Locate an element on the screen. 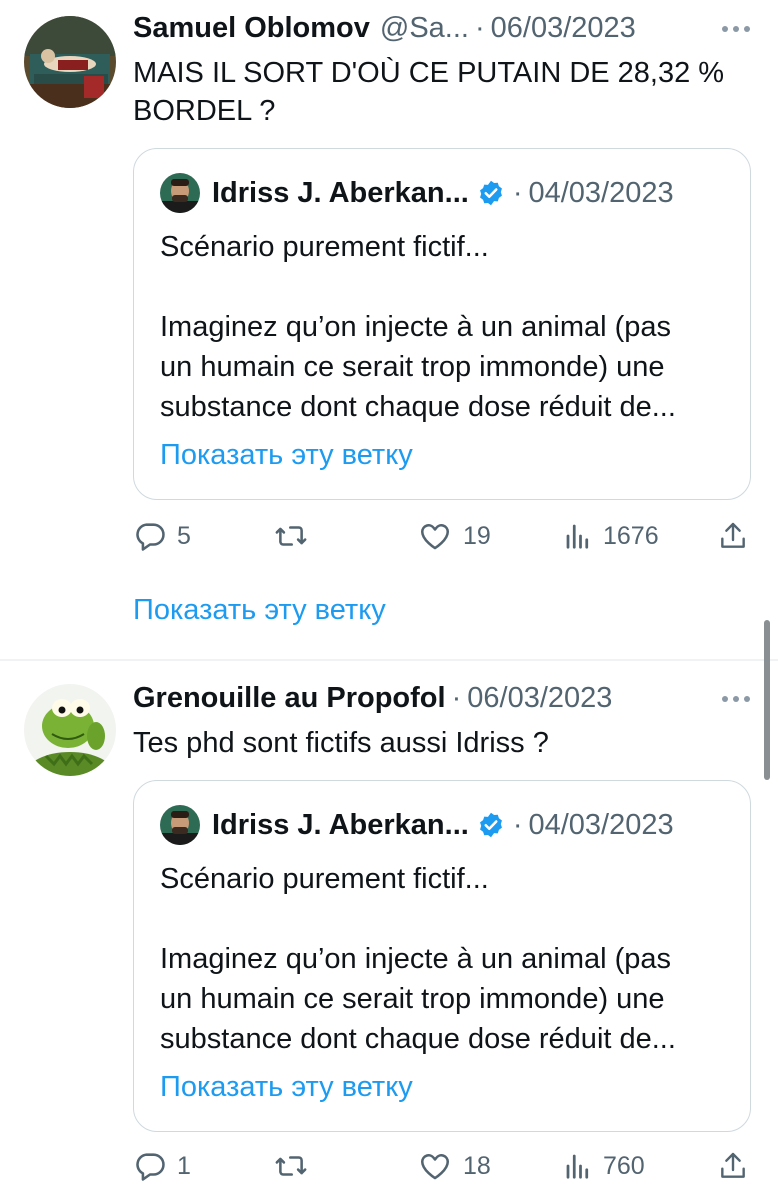 Image resolution: width=778 pixels, height=1200 pixels. avatar-painting-image is located at coordinates (70, 62).